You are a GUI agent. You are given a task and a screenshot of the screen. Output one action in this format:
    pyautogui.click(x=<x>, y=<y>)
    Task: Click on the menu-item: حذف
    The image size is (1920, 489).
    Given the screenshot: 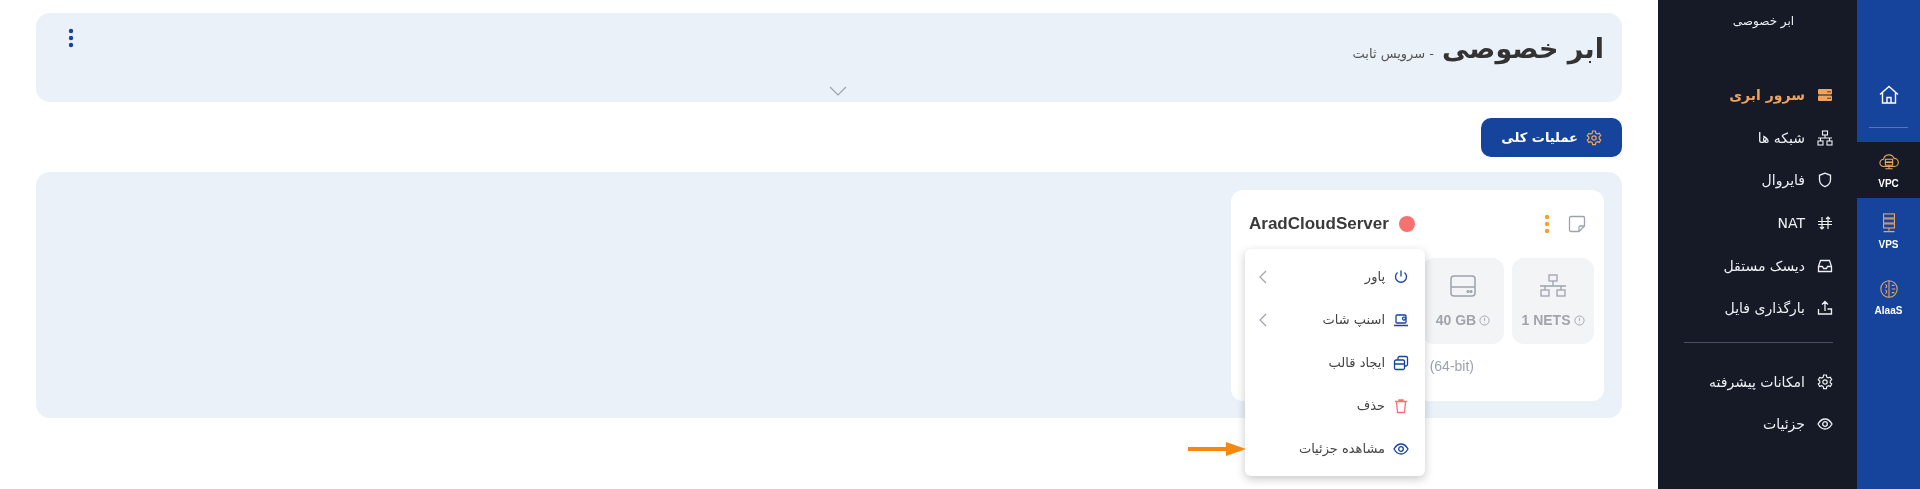 What is the action you would take?
    pyautogui.click(x=1335, y=405)
    